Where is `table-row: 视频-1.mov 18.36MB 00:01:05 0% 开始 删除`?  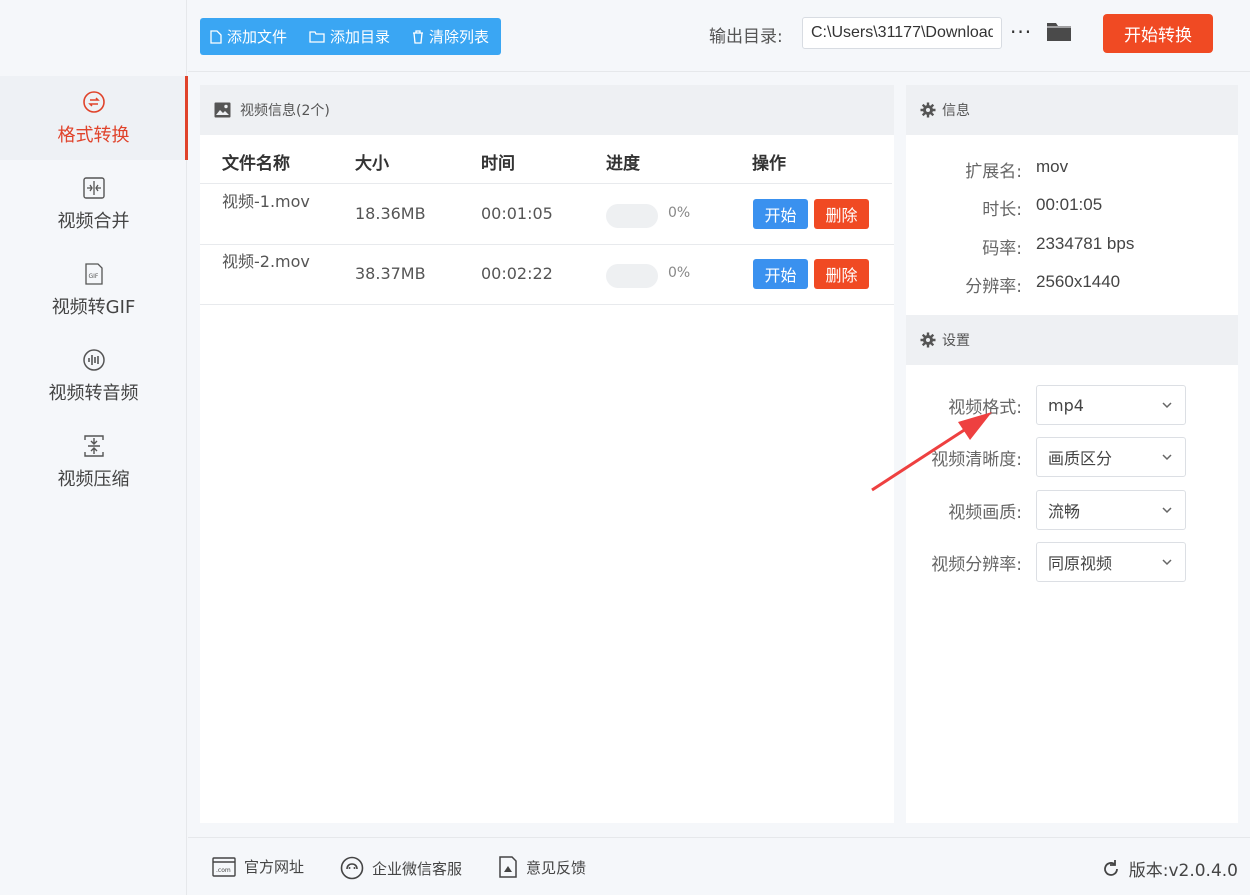 table-row: 视频-1.mov 18.36MB 00:01:05 0% 开始 删除 is located at coordinates (547, 215).